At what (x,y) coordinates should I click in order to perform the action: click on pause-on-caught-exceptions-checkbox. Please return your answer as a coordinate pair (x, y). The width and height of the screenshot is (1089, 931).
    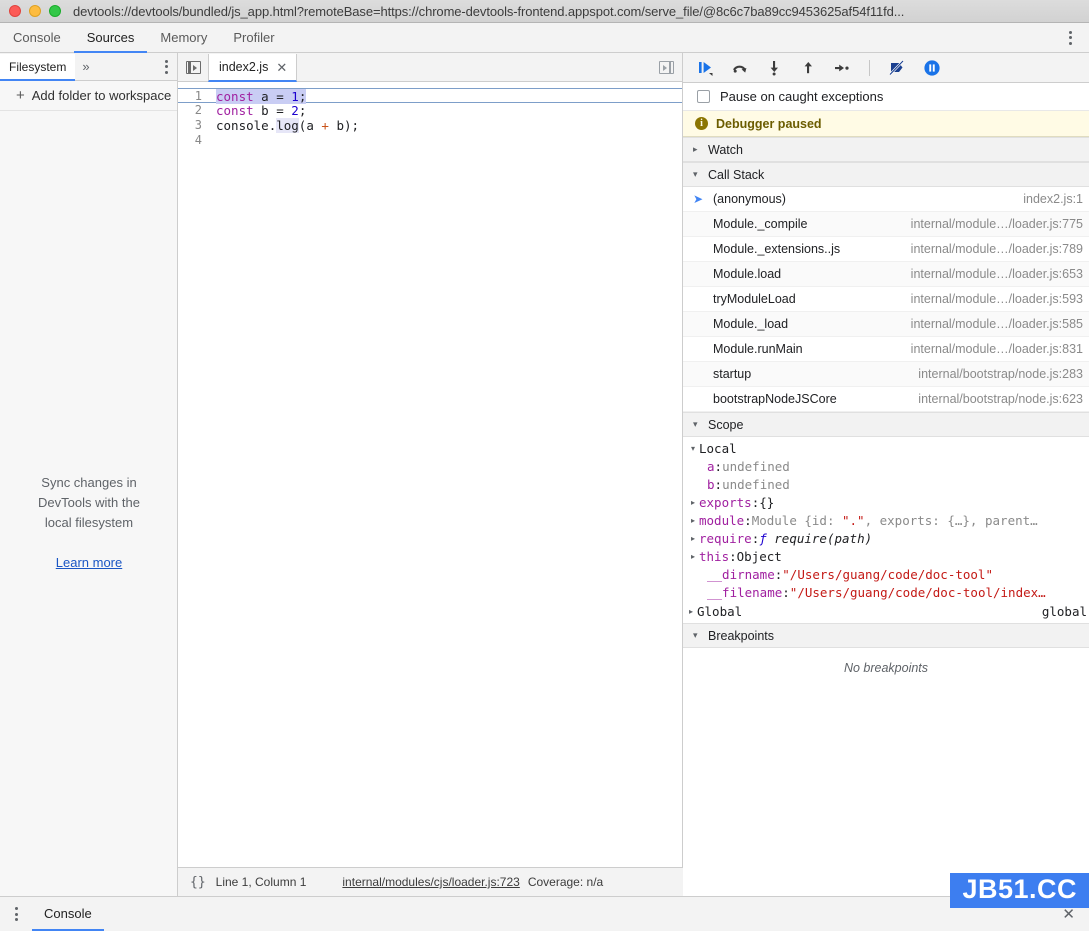
    Looking at the image, I should click on (703, 96).